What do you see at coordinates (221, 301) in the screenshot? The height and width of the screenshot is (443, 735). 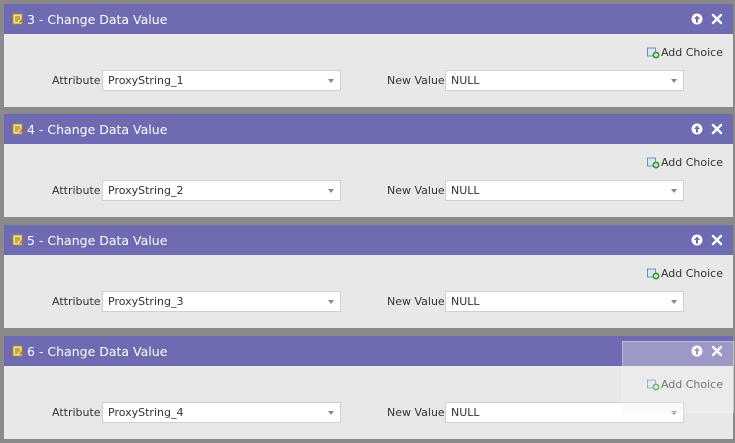 I see `attribute-select: ProxyString_3` at bounding box center [221, 301].